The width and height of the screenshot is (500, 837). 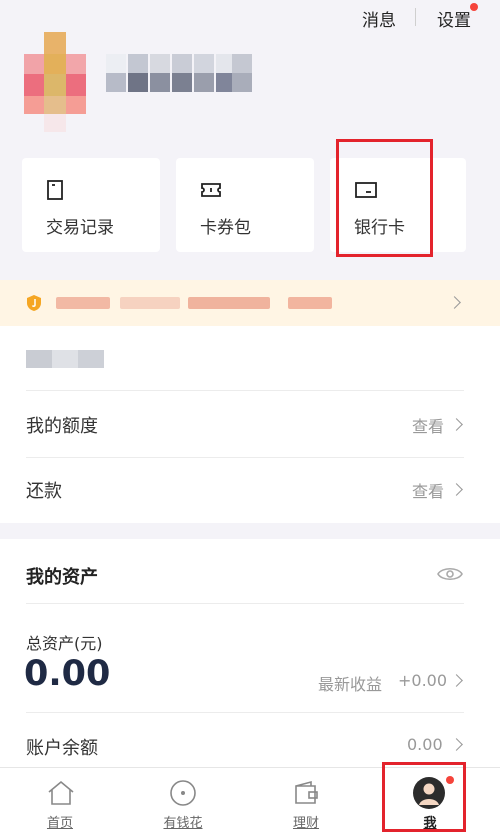 I want to click on latest-earnings-value: +0.00, so click(x=422, y=680).